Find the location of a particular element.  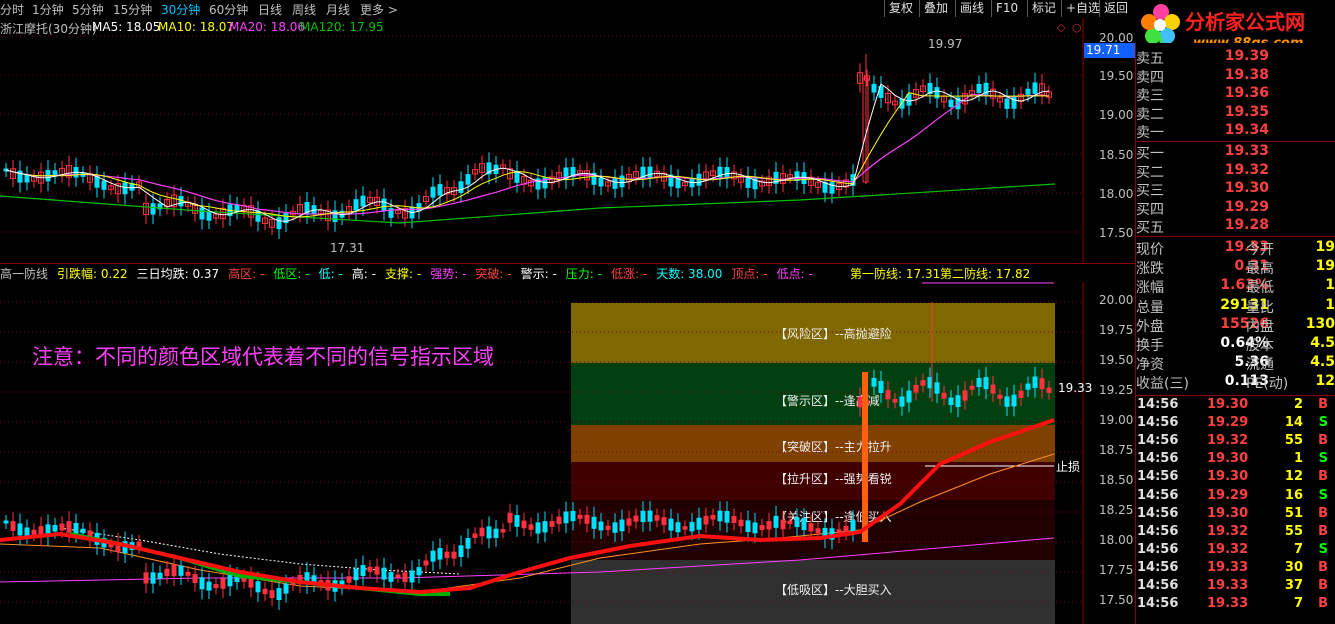

overlay-button: 叠加 is located at coordinates (935, 8).